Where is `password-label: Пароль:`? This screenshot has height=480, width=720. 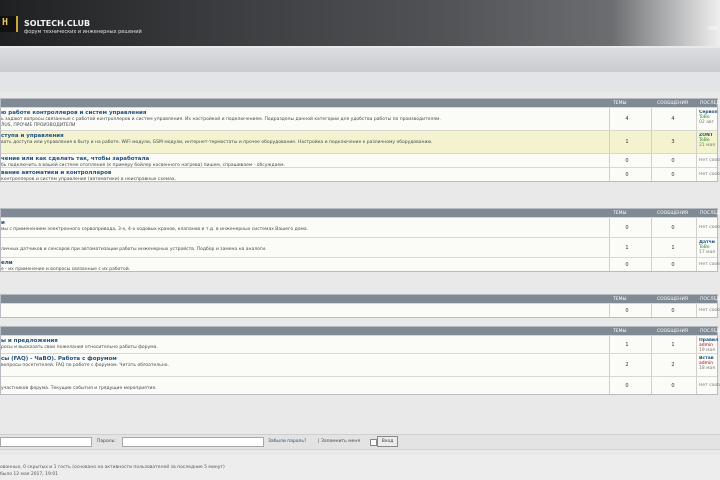
password-label: Пароль: is located at coordinates (106, 441).